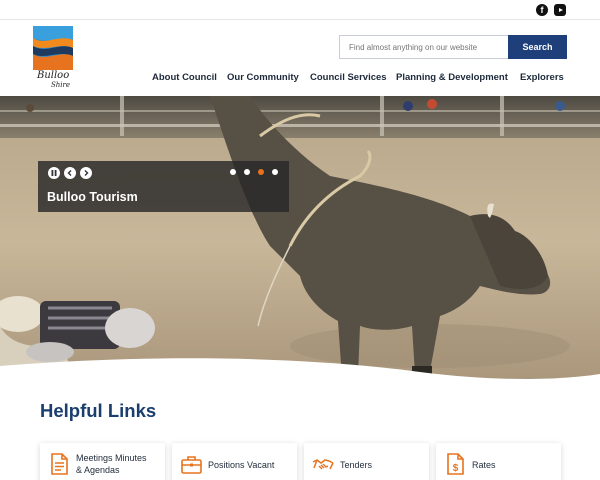 This screenshot has width=600, height=480. What do you see at coordinates (423, 47) in the screenshot?
I see `search-input` at bounding box center [423, 47].